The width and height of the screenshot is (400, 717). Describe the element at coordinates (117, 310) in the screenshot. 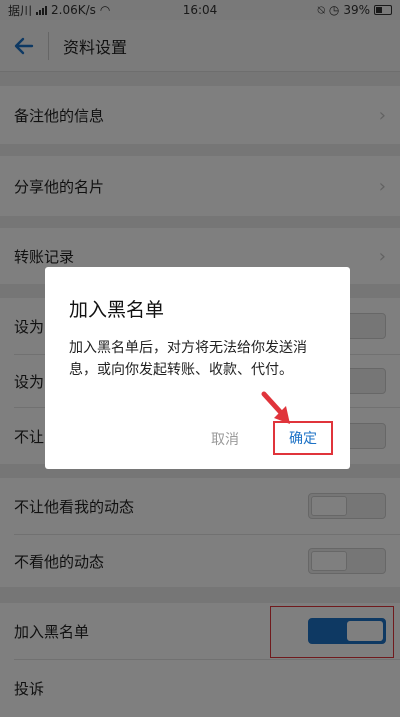

I see `dialog-title: 加入黑名单` at that location.